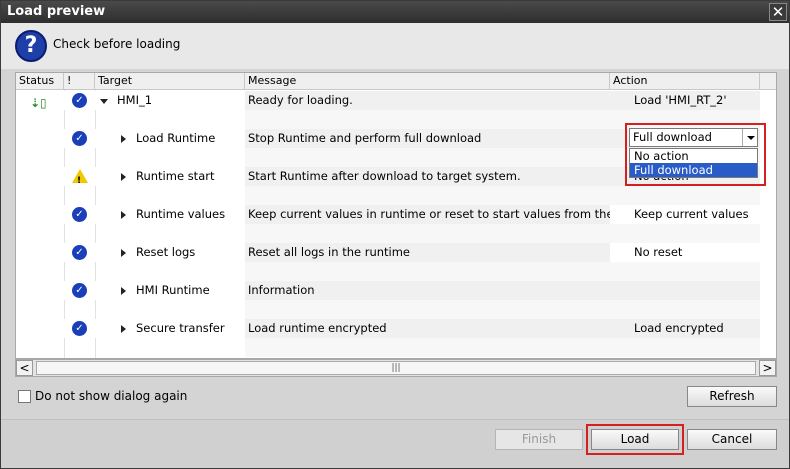 This screenshot has width=790, height=469. I want to click on target-cell: HMI Runtime, so click(170, 290).